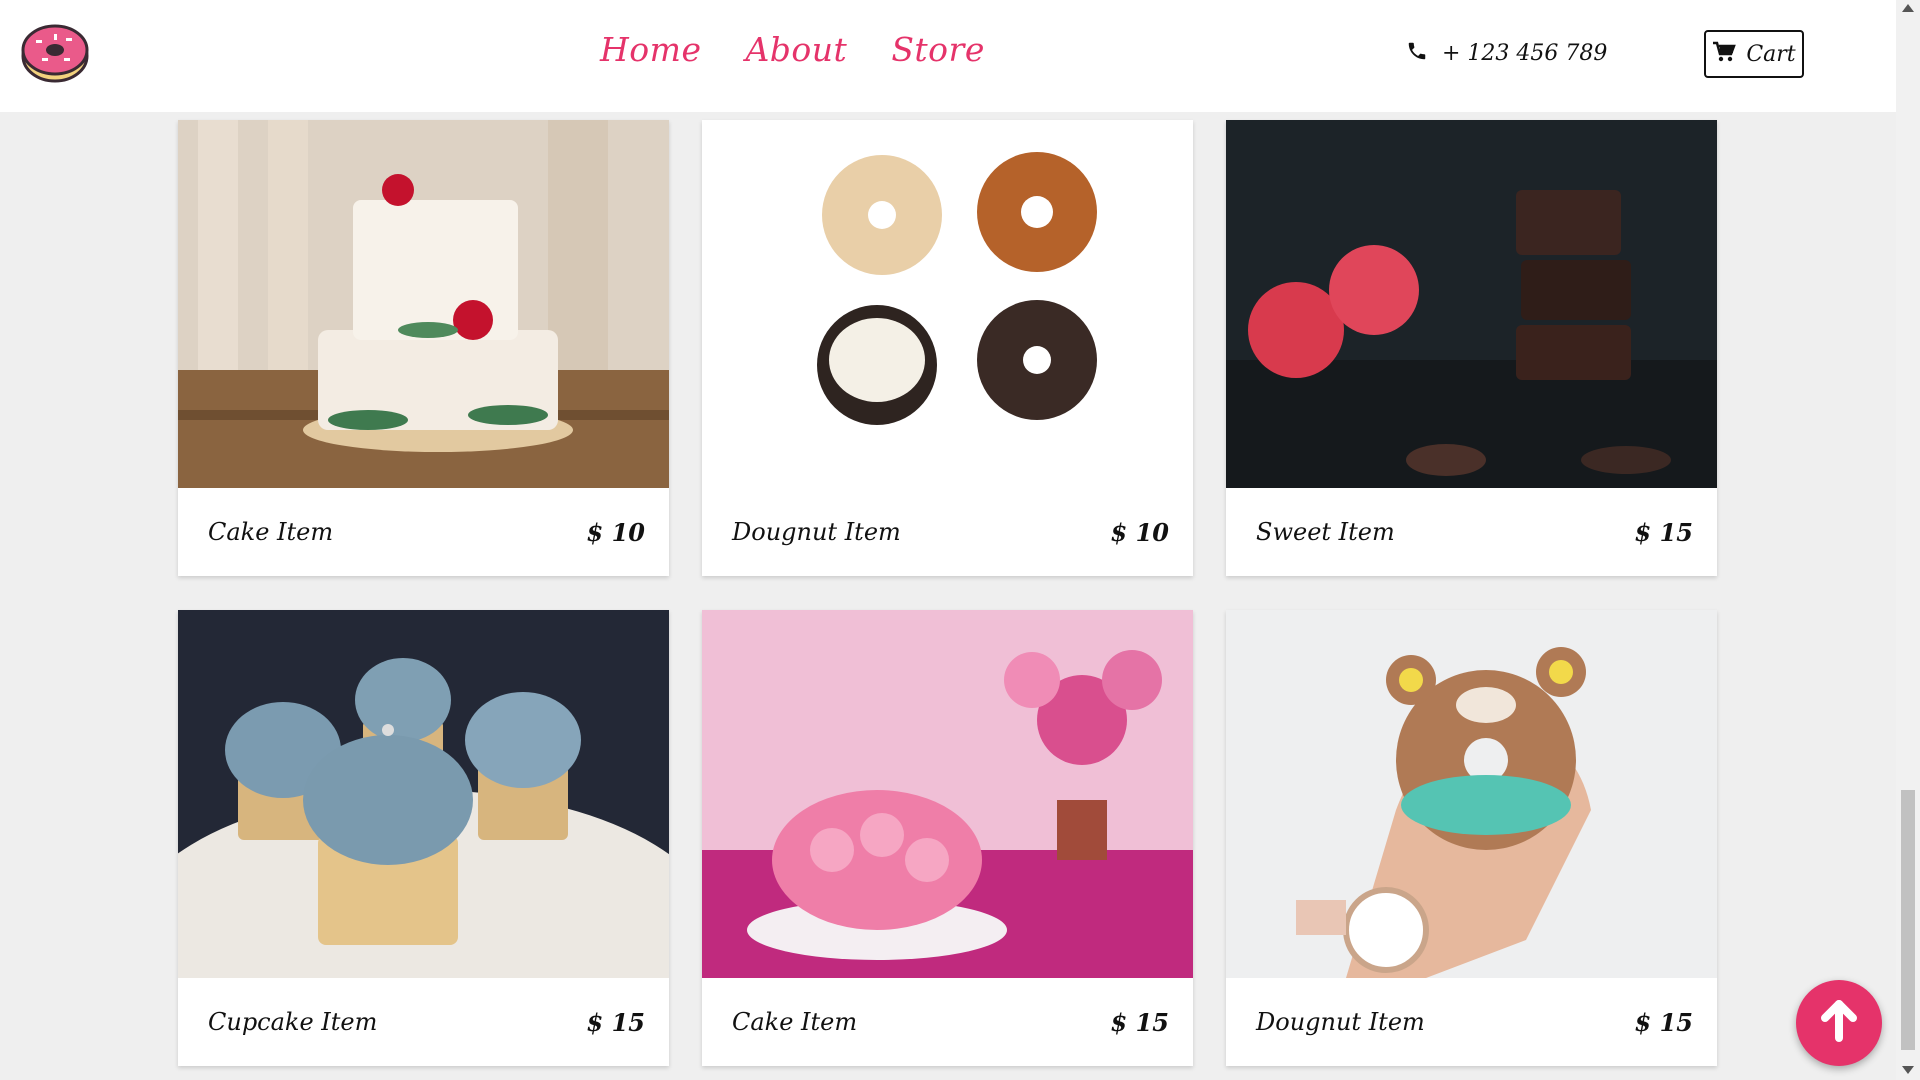 This screenshot has width=1920, height=1080. Describe the element at coordinates (1908, 8) in the screenshot. I see `scroll-up-icon` at that location.